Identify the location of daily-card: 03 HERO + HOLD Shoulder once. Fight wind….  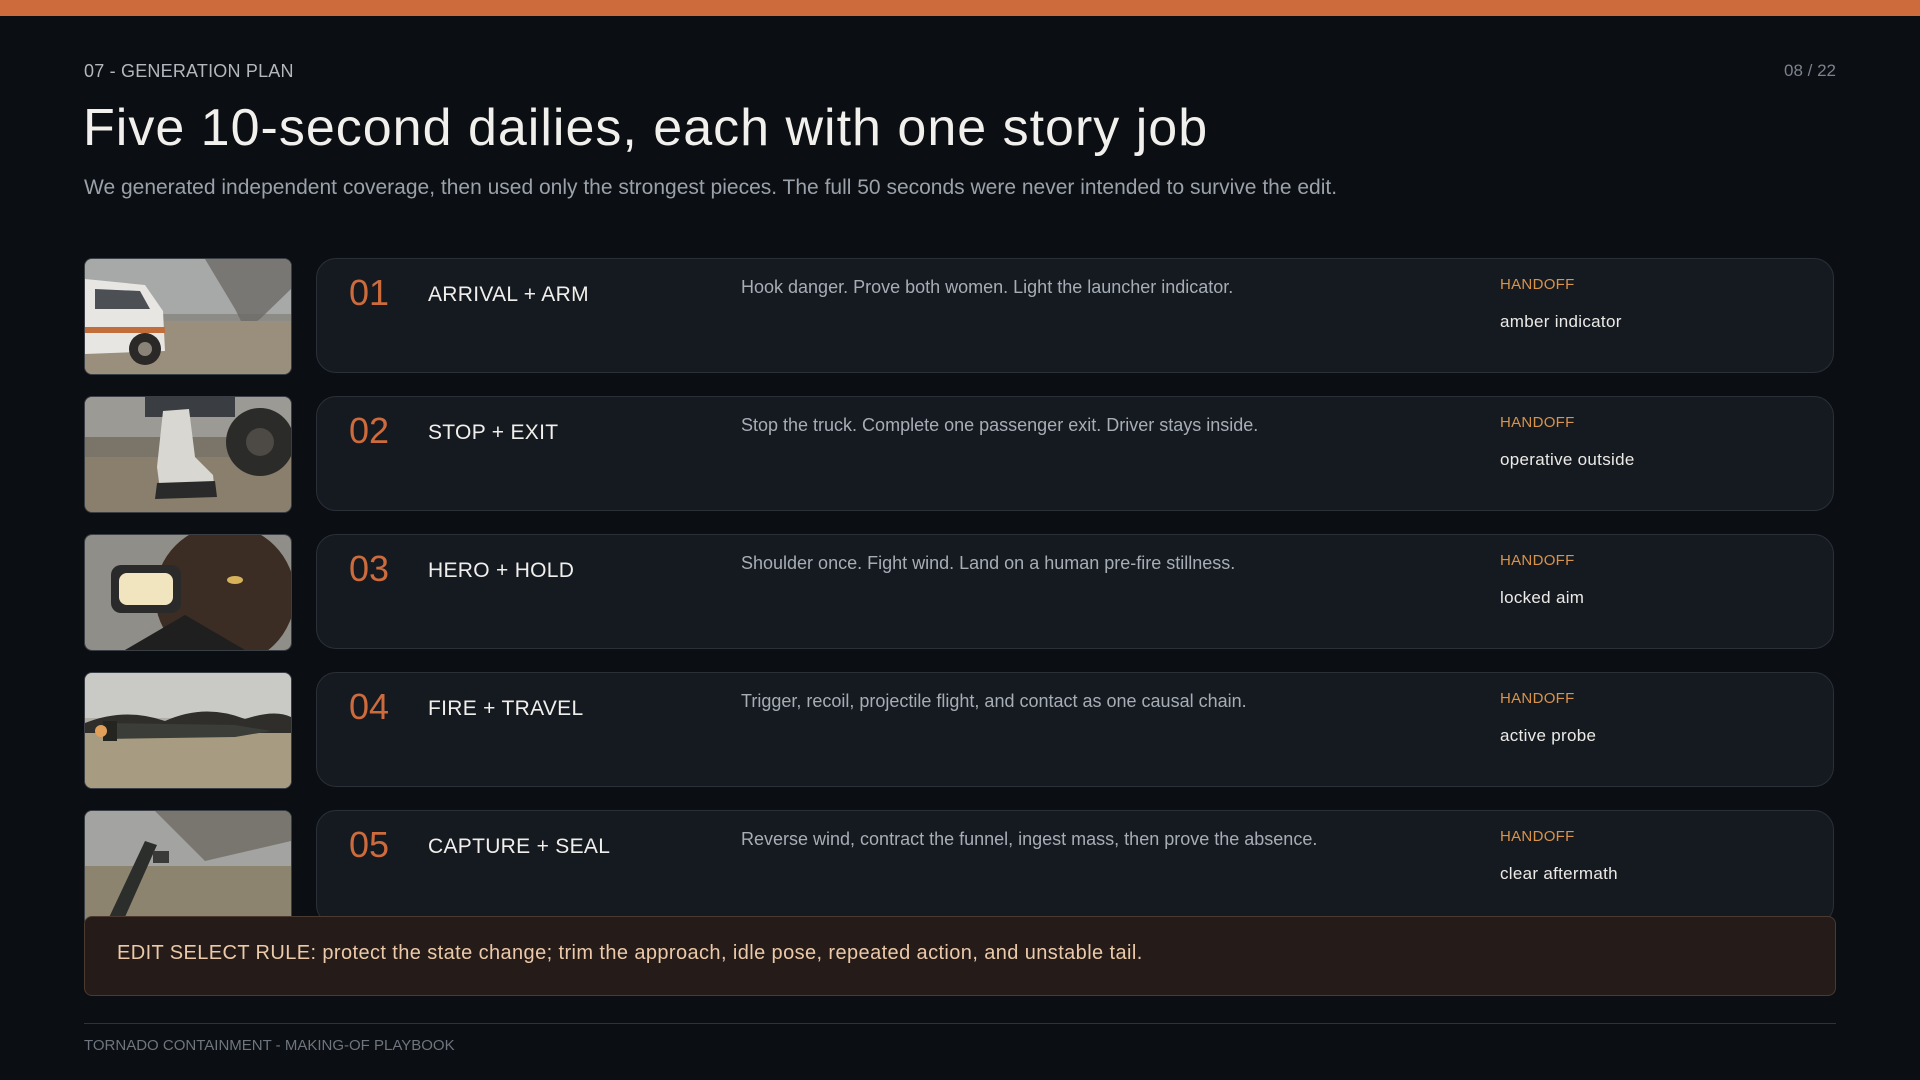
(1075, 591).